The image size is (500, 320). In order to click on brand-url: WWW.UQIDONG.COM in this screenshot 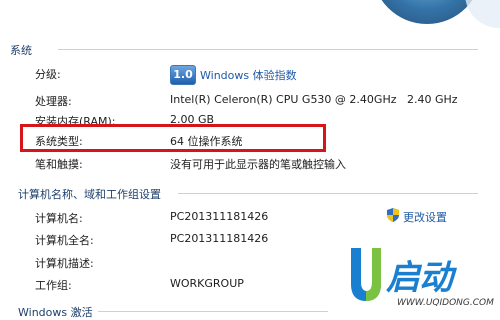, I will do `click(445, 303)`.